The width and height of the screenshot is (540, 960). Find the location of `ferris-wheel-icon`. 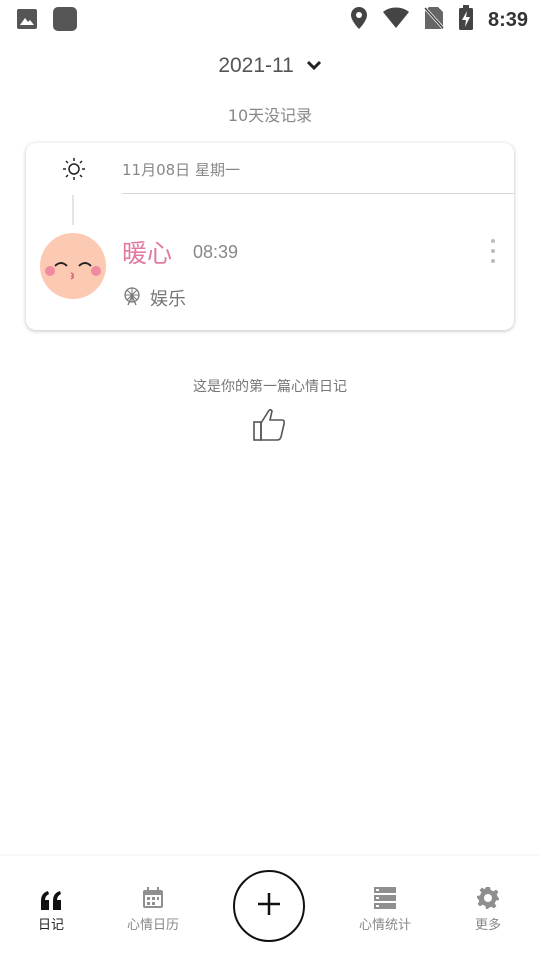

ferris-wheel-icon is located at coordinates (132, 298).